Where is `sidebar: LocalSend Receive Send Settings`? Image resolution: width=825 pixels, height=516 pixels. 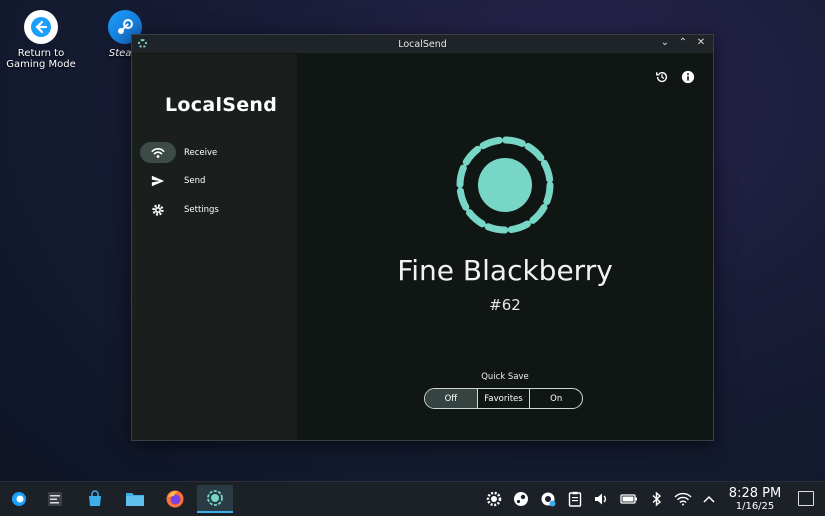
sidebar: LocalSend Receive Send Settings is located at coordinates (214, 247).